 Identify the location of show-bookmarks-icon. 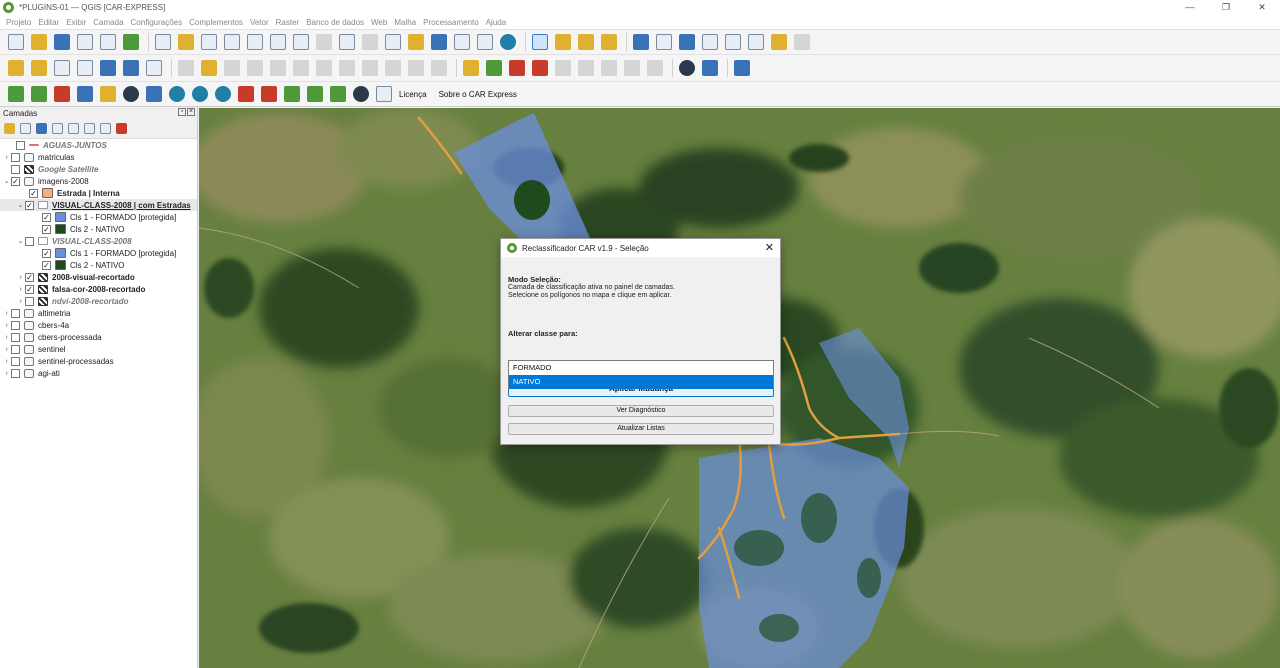
(462, 42).